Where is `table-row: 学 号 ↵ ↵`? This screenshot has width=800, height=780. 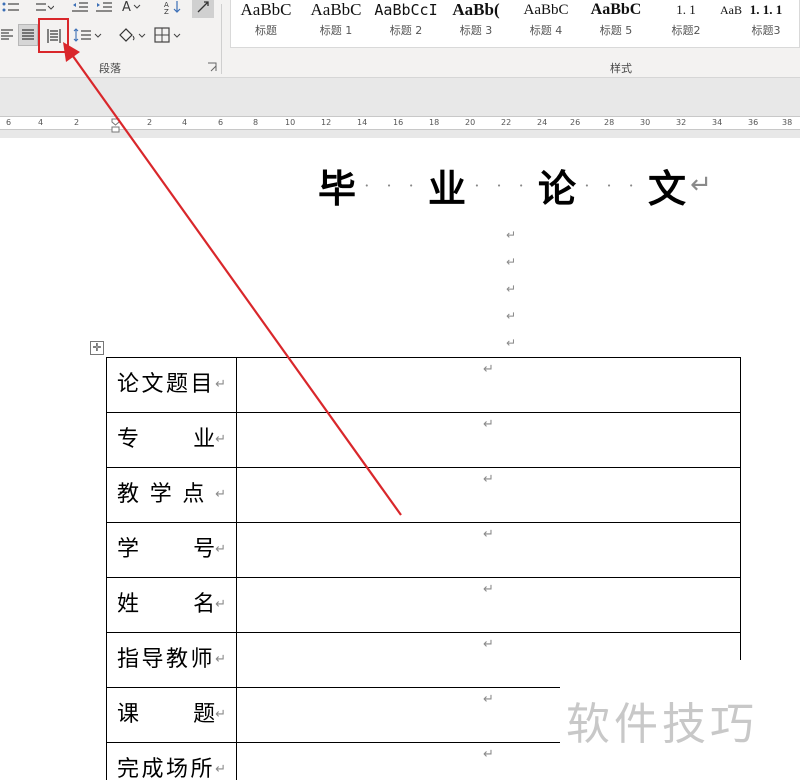
table-row: 学 号 ↵ ↵ is located at coordinates (423, 550).